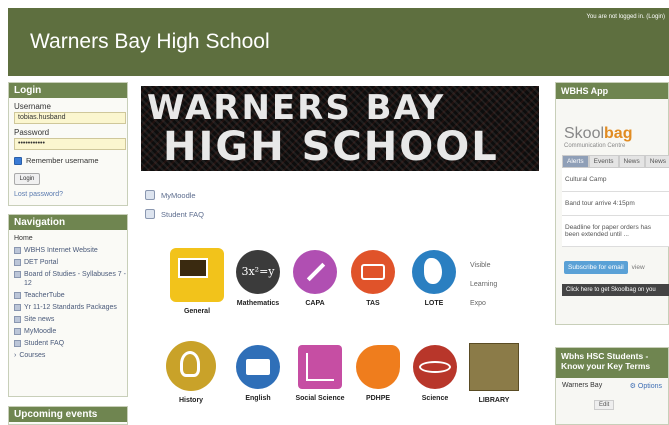 The image size is (669, 425). What do you see at coordinates (575, 161) in the screenshot?
I see `tab-alerts: Alerts` at bounding box center [575, 161].